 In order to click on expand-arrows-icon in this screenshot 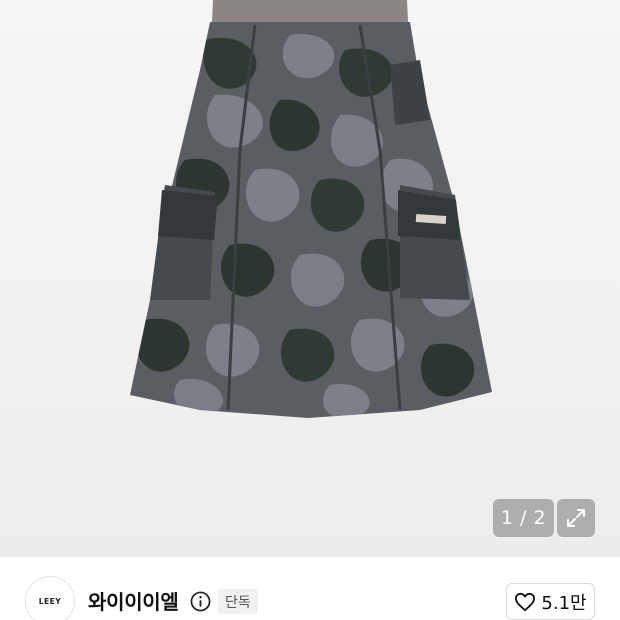, I will do `click(576, 518)`.